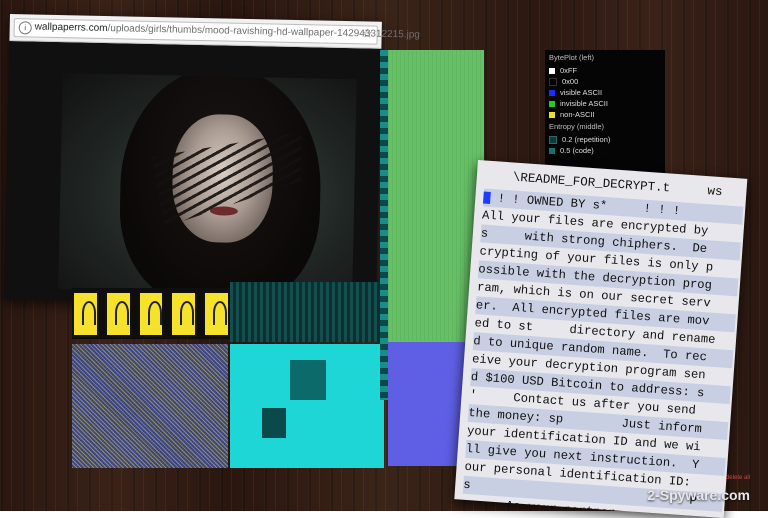 The width and height of the screenshot is (768, 518). I want to click on legend-label: 0xFF, so click(569, 70).